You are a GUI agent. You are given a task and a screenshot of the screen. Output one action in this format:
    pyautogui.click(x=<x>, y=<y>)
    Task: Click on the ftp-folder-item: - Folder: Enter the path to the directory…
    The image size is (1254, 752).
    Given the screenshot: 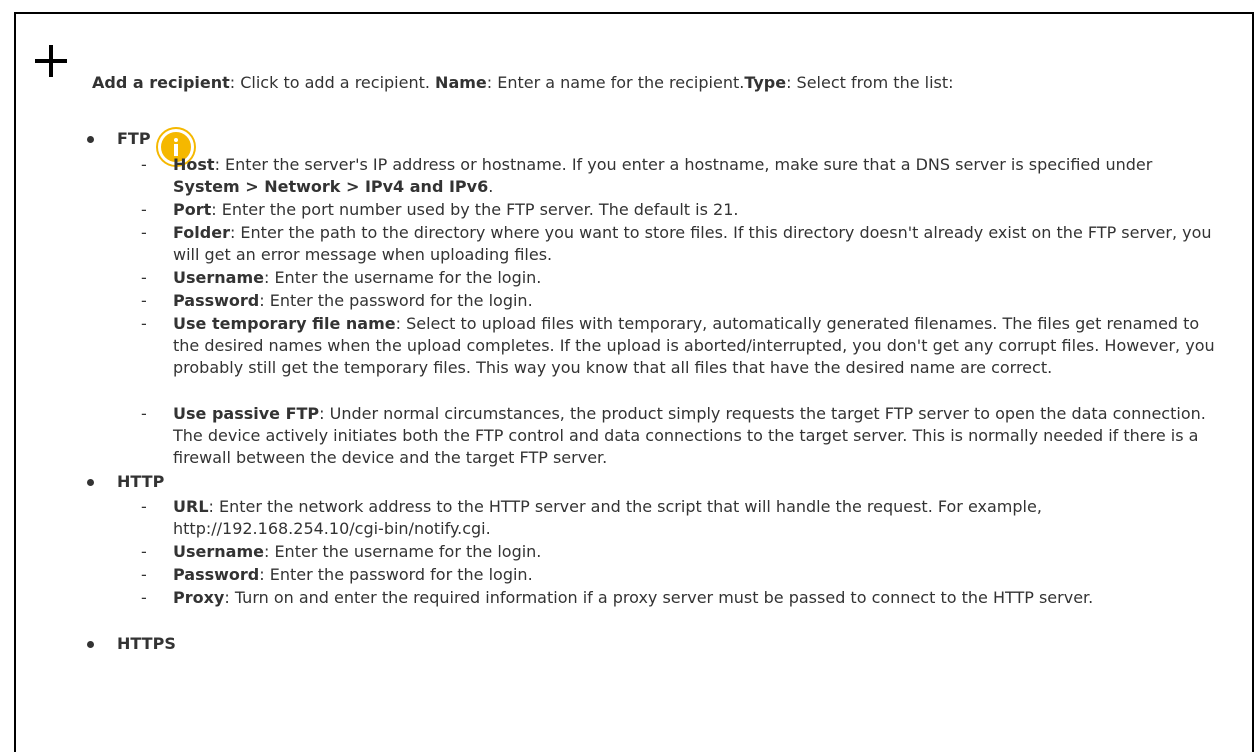 What is the action you would take?
    pyautogui.click(x=676, y=243)
    